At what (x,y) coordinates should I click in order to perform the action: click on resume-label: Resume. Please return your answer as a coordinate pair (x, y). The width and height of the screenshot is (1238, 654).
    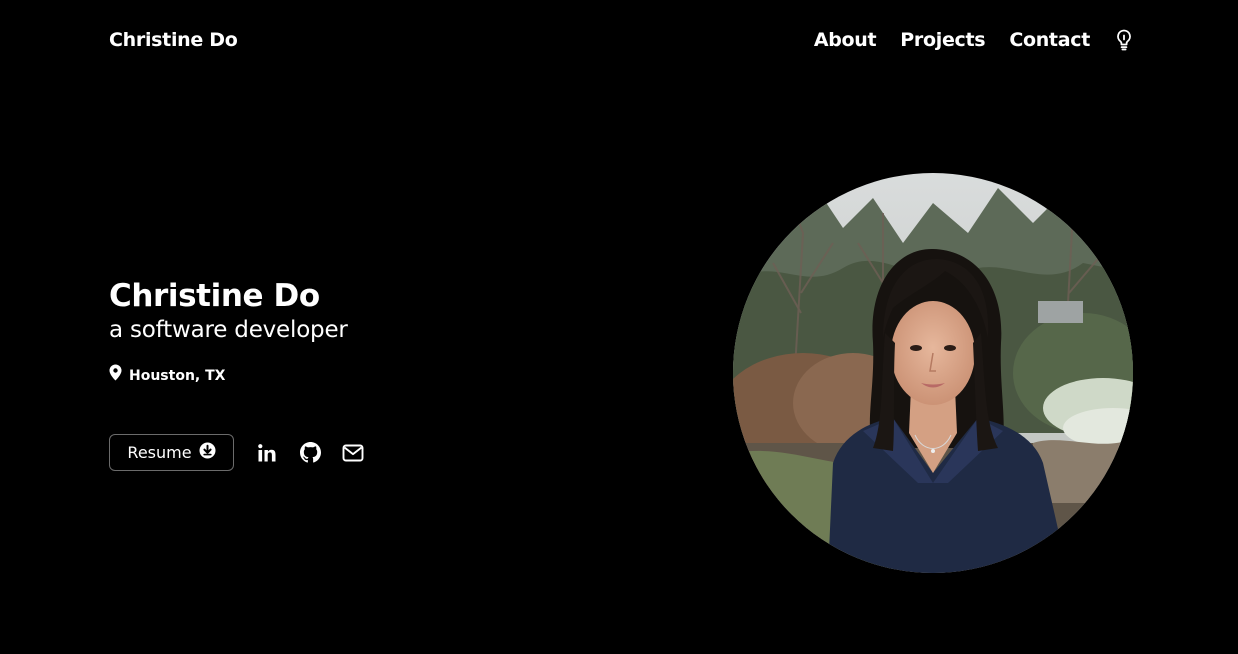
    Looking at the image, I should click on (159, 452).